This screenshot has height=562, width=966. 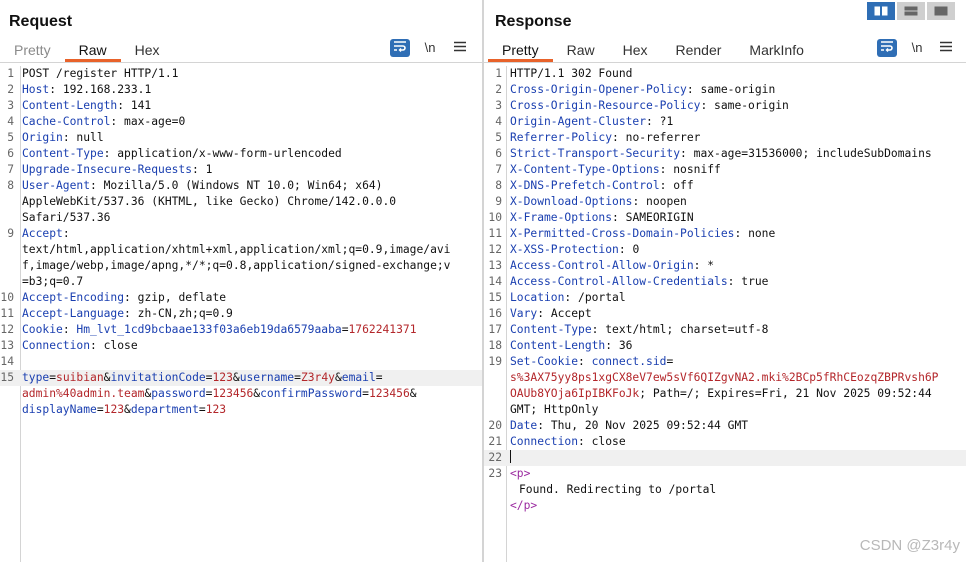 I want to click on header-value: Thu, 20 Nov 2025 09:52:44 GMT, so click(x=649, y=425).